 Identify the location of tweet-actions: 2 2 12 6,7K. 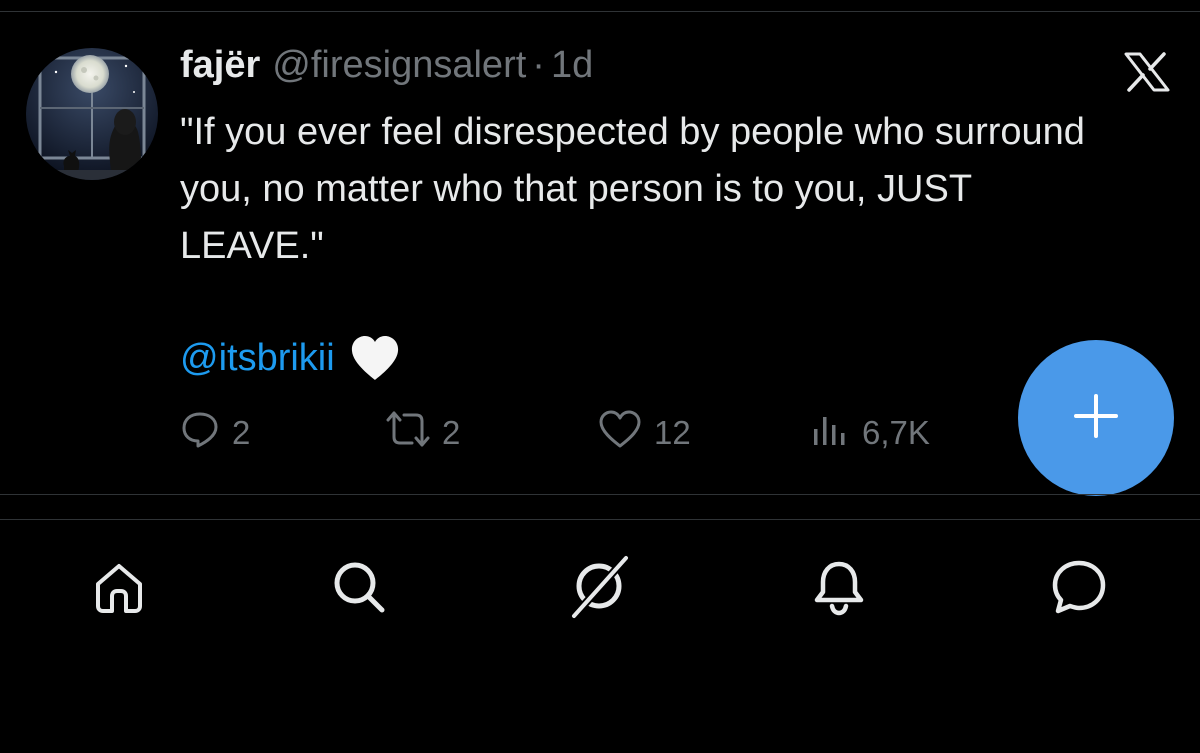
(600, 433).